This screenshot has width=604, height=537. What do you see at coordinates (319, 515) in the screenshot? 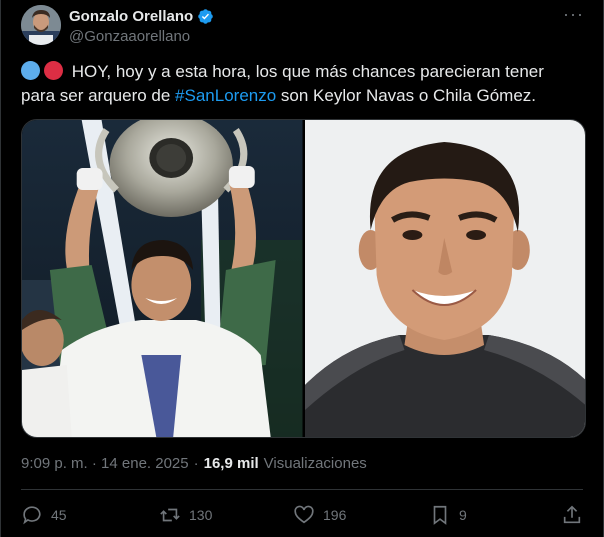
I see `like-button: 196` at bounding box center [319, 515].